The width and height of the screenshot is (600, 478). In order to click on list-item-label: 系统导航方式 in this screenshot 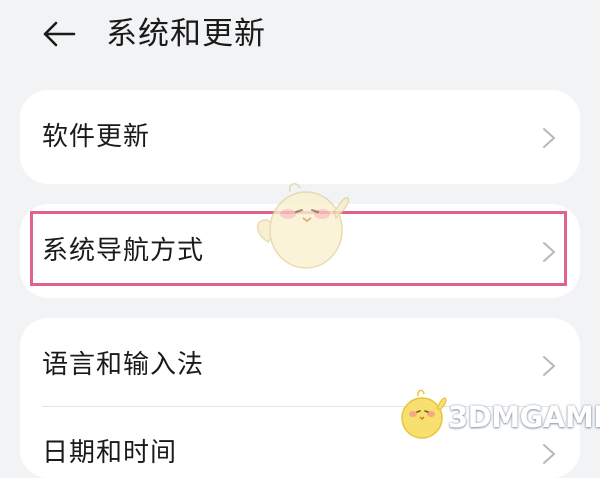, I will do `click(123, 251)`.